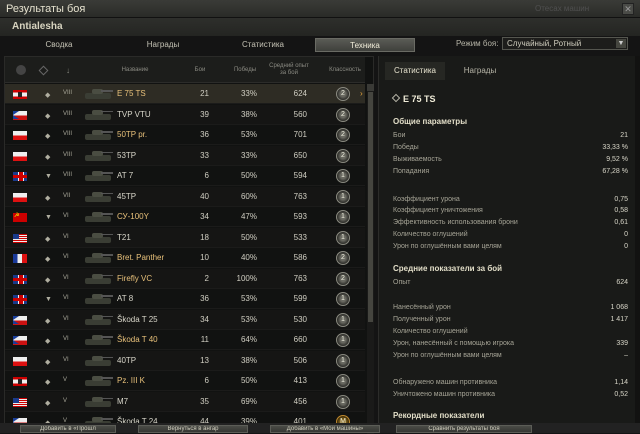  What do you see at coordinates (370, 207) in the screenshot?
I see `scroll-thumb` at bounding box center [370, 207].